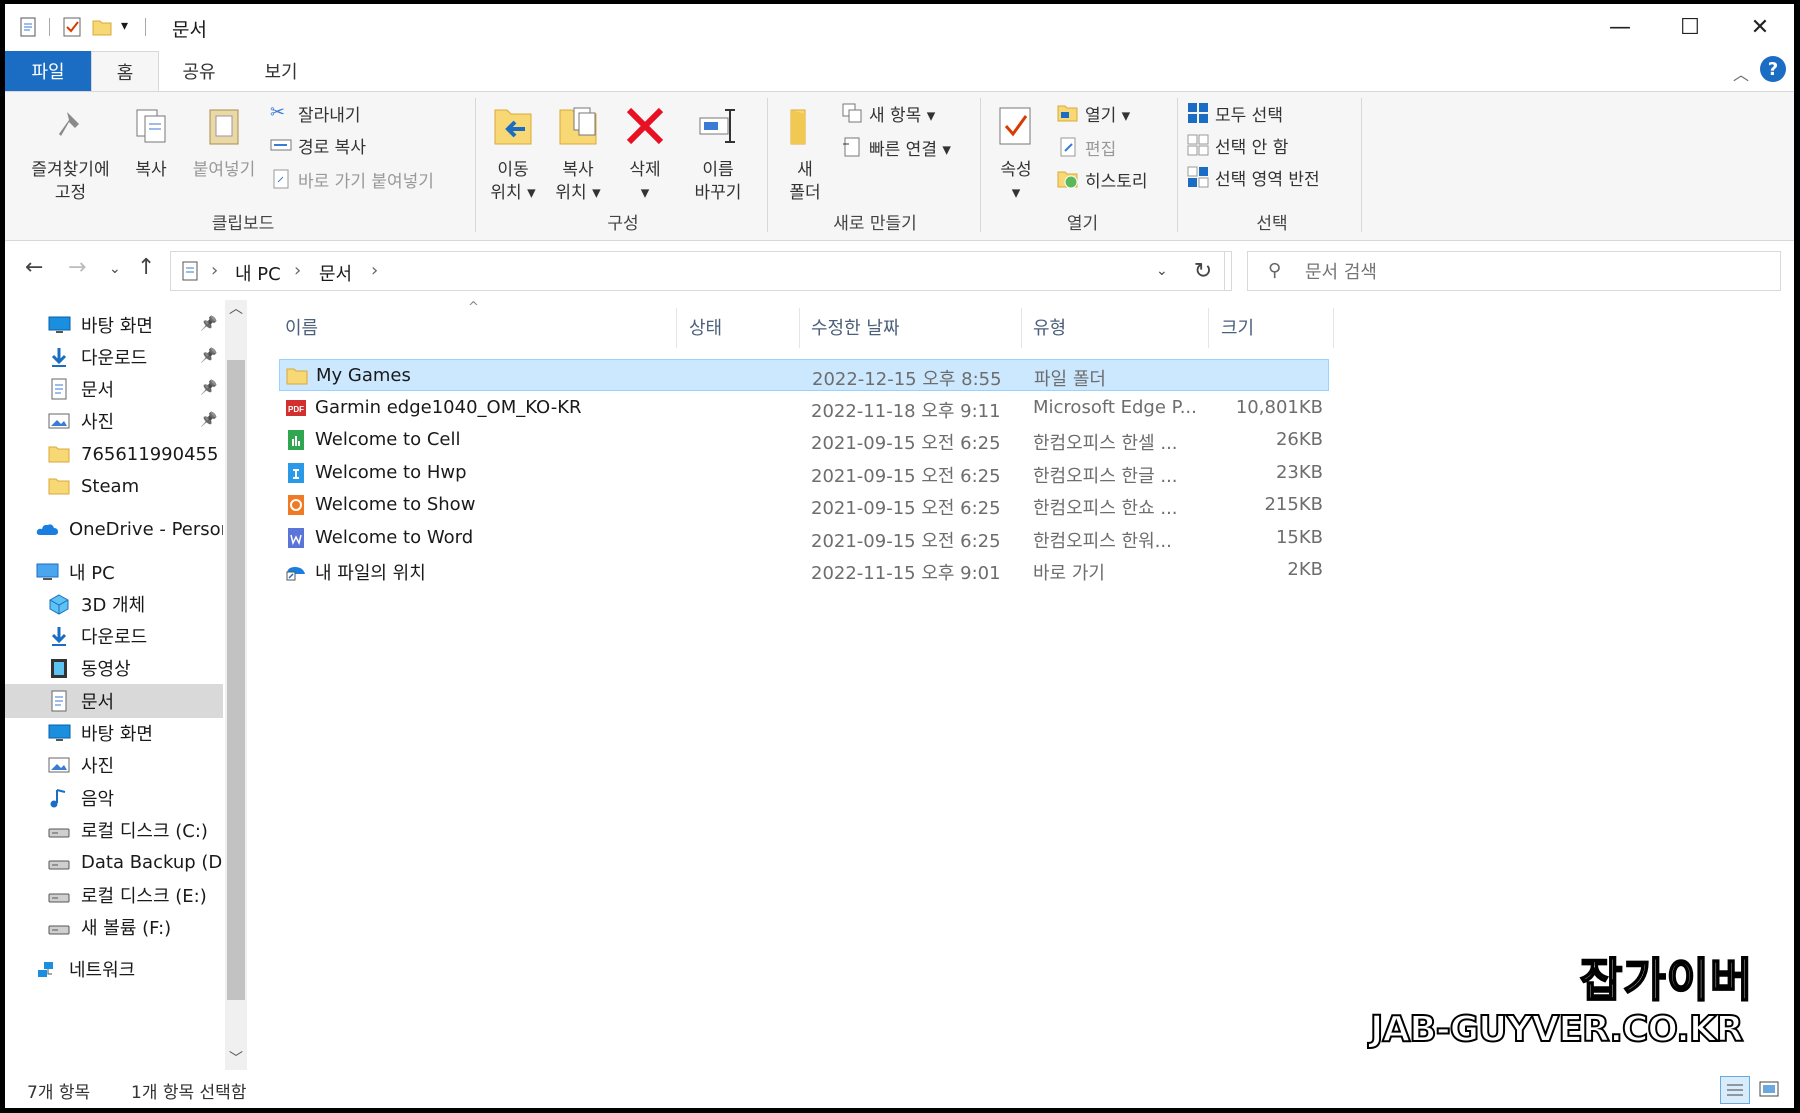 This screenshot has height=1113, width=1800. What do you see at coordinates (315, 113) in the screenshot?
I see `cut-button: ✂ 잘라내기` at bounding box center [315, 113].